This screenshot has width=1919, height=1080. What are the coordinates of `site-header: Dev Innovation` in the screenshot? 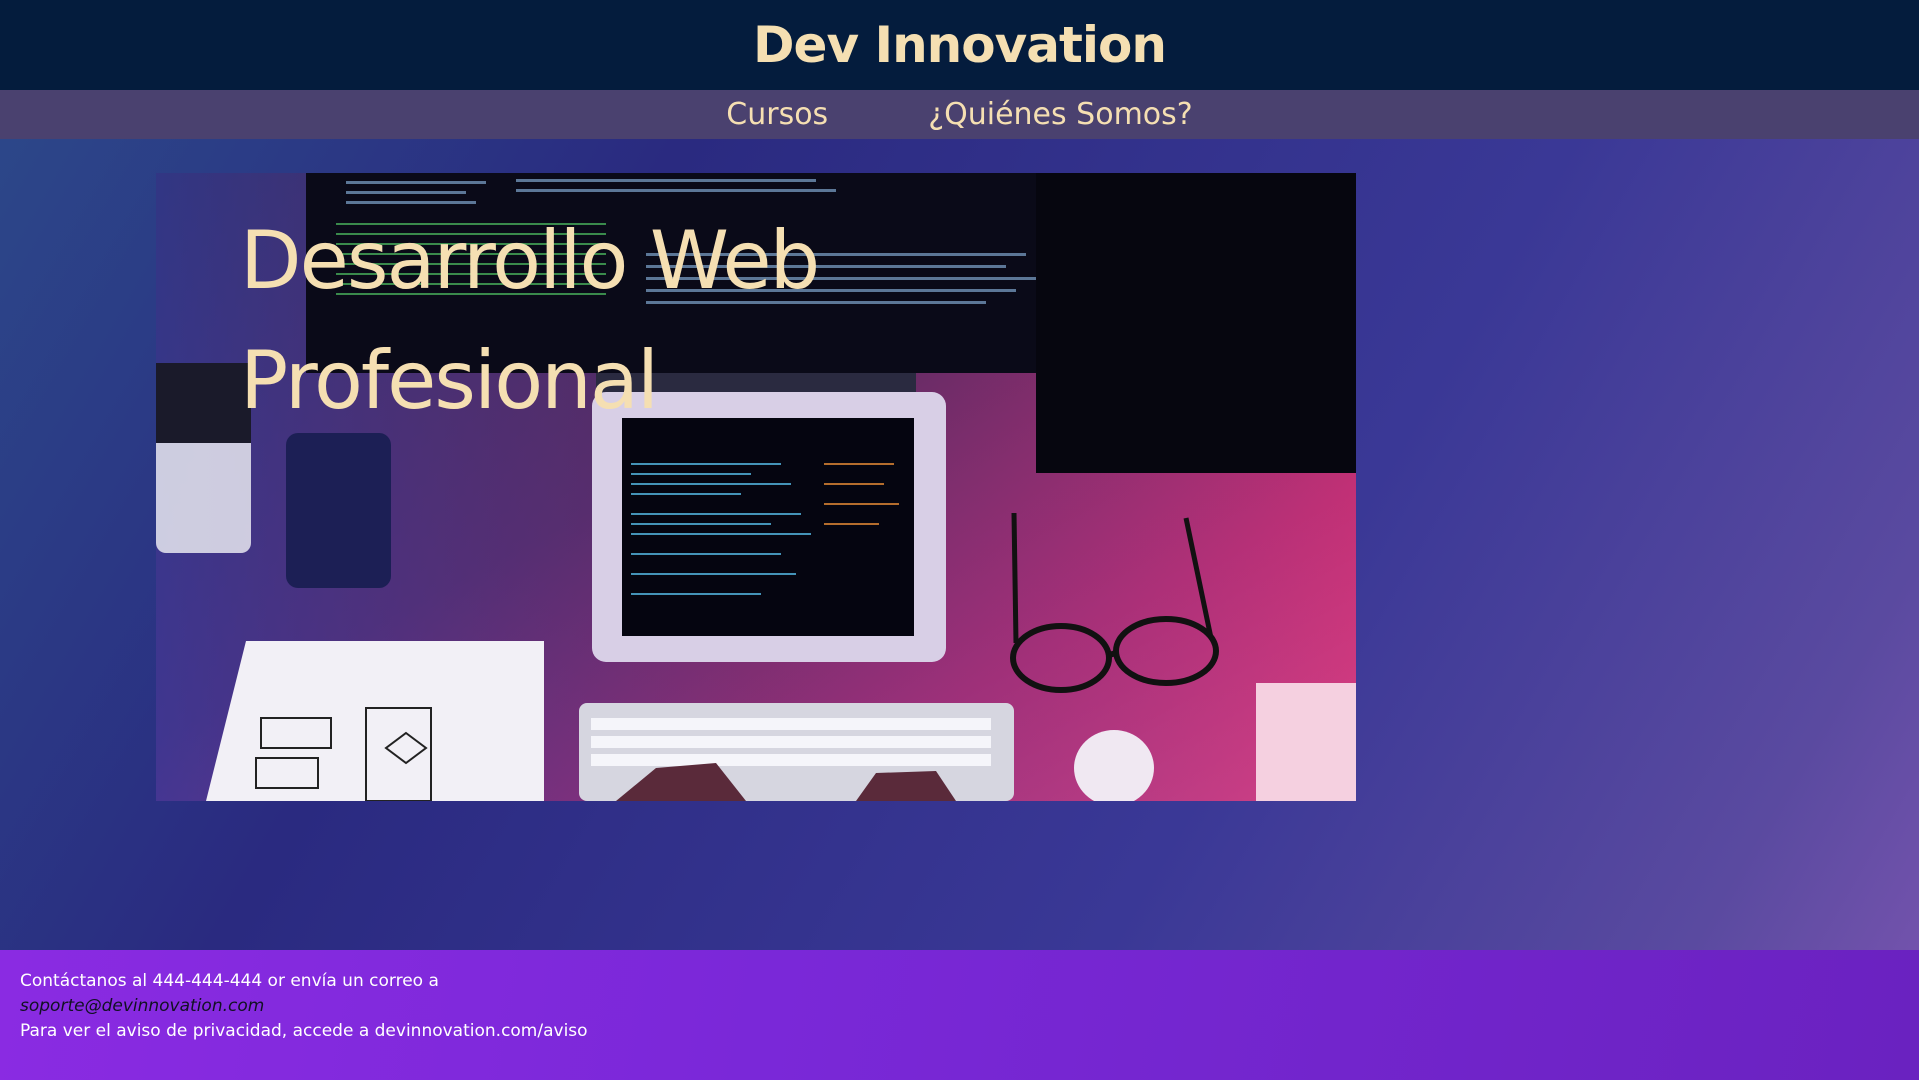 It's located at (959, 45).